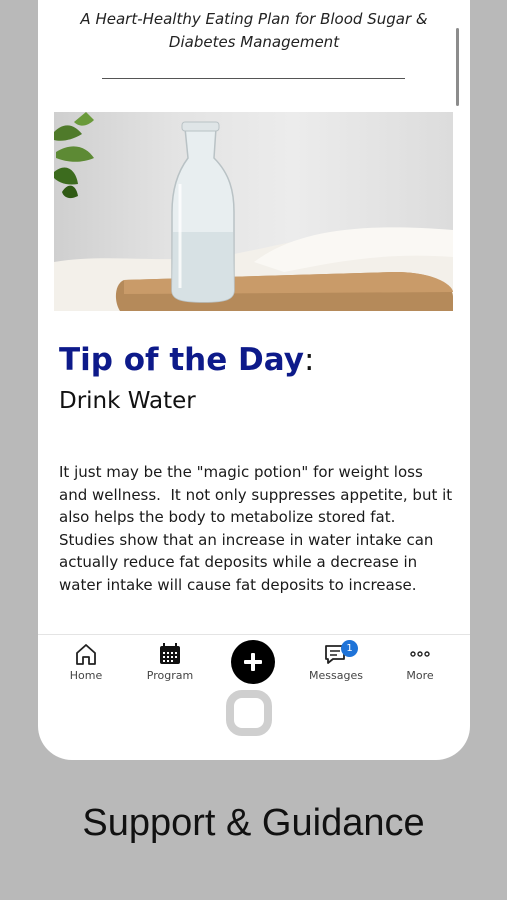 The width and height of the screenshot is (507, 900). Describe the element at coordinates (336, 675) in the screenshot. I see `tab-messages-label: Messages` at that location.